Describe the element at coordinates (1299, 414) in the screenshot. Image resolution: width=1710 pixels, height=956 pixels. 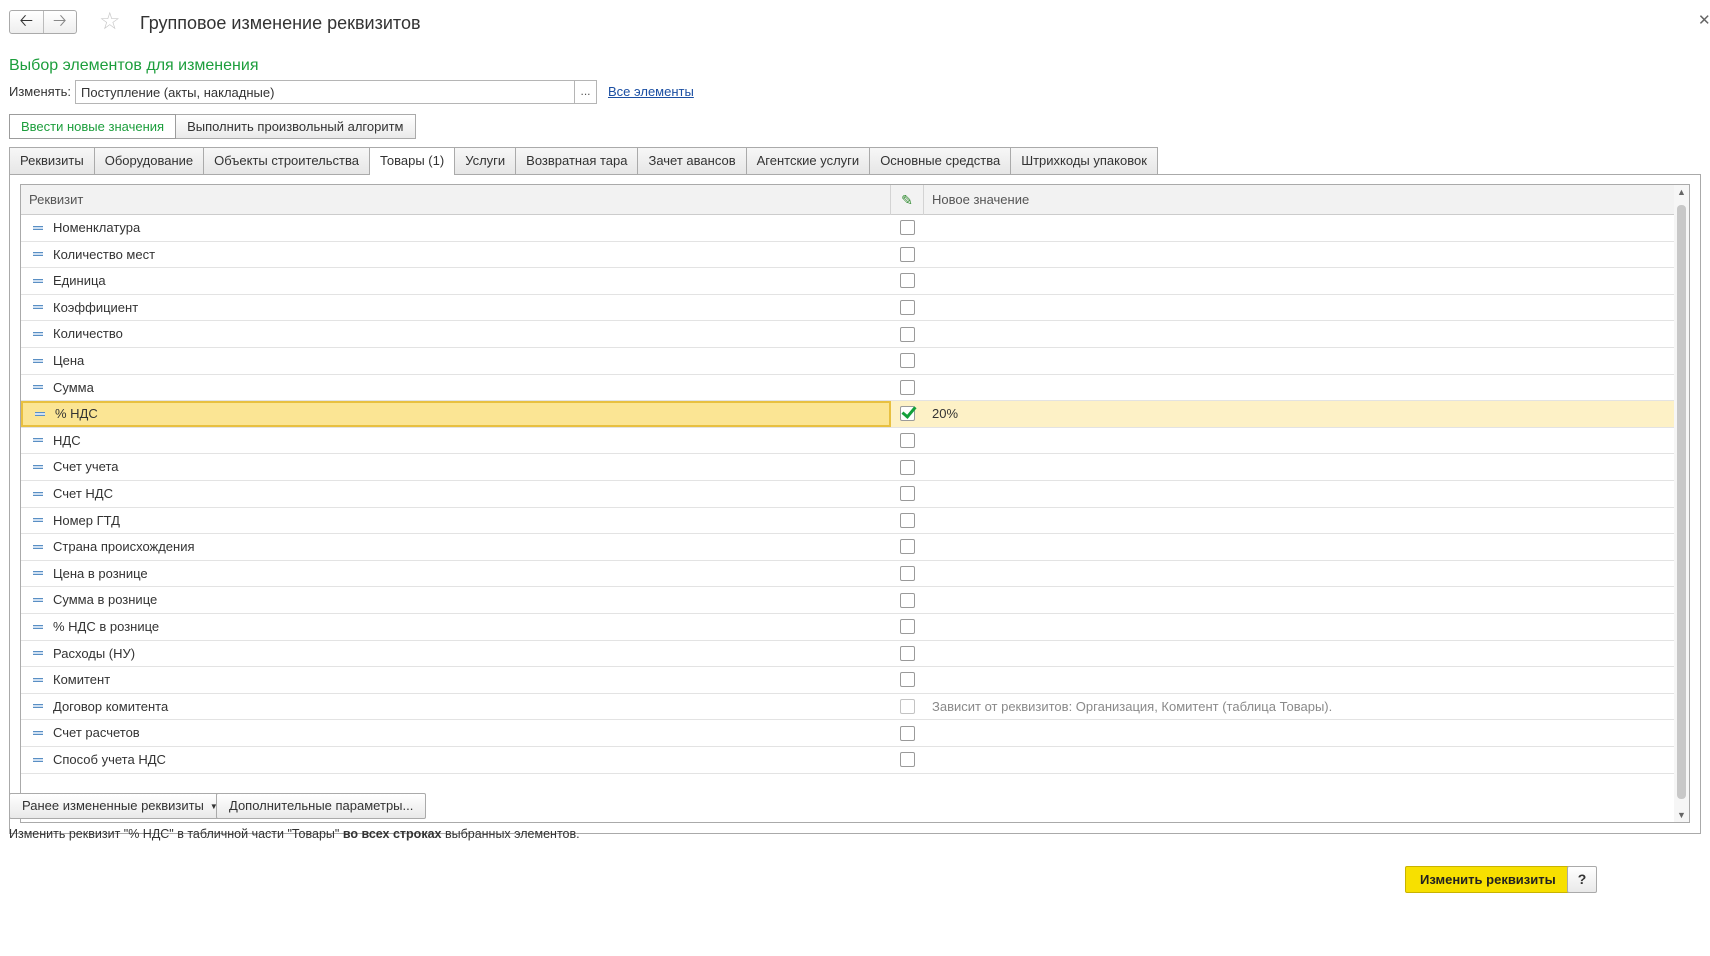
I see `row-new-value: 20%` at that location.